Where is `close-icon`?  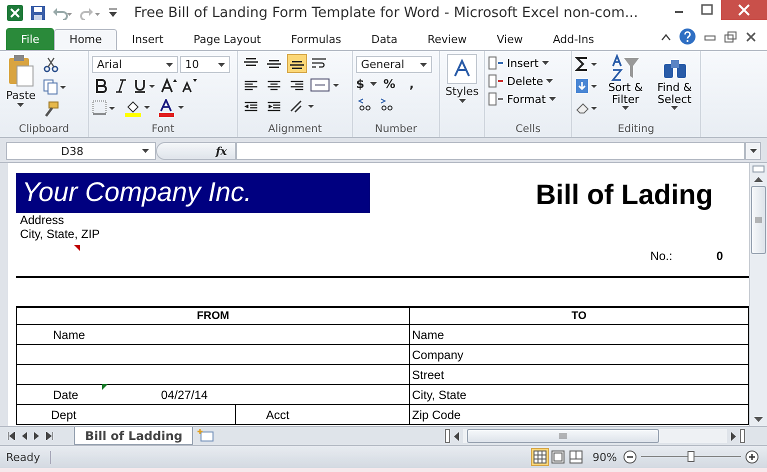
close-icon is located at coordinates (751, 36).